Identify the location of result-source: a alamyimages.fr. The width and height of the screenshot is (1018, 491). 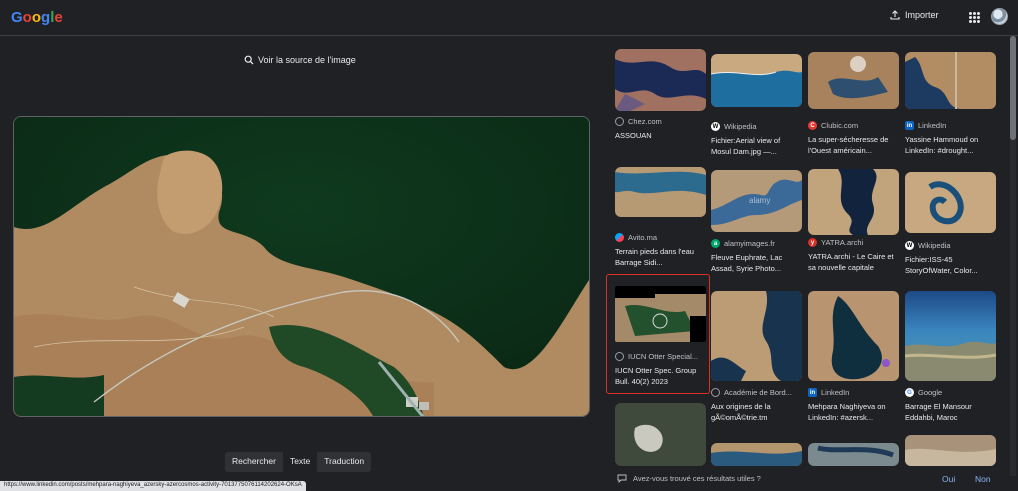
(756, 243).